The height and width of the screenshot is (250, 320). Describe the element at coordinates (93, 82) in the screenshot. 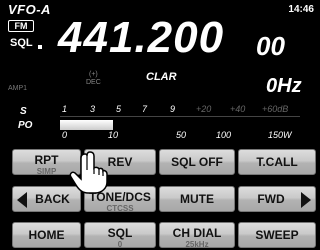

I see `dec-label: DEC` at that location.